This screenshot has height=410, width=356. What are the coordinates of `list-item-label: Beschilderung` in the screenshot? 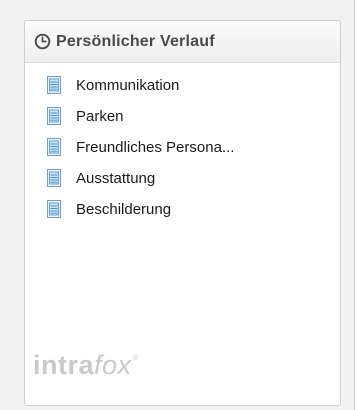 It's located at (123, 209).